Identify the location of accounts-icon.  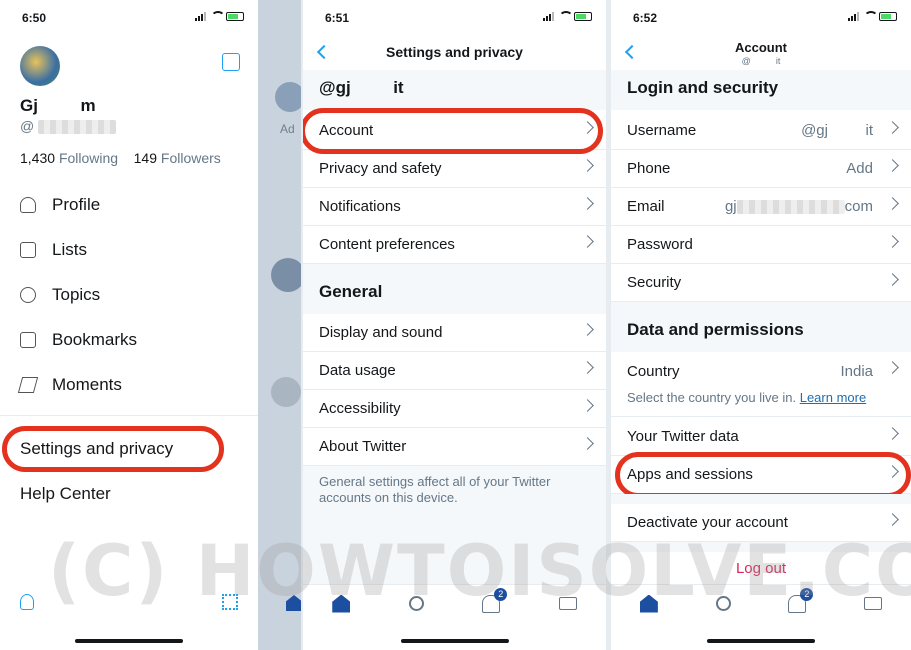
(231, 62).